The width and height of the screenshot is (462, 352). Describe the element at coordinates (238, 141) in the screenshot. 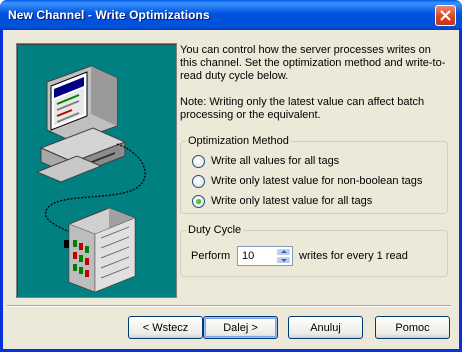

I see `optimization-method-legend: Optimization Method` at that location.